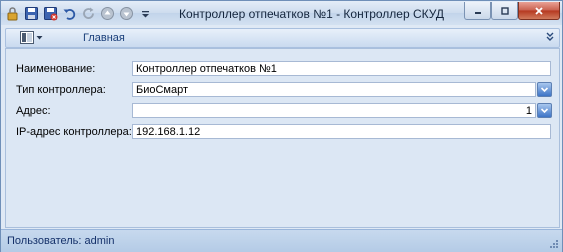 The height and width of the screenshot is (252, 563). Describe the element at coordinates (61, 90) in the screenshot. I see `controller-type-label: Тип контроллера:` at that location.